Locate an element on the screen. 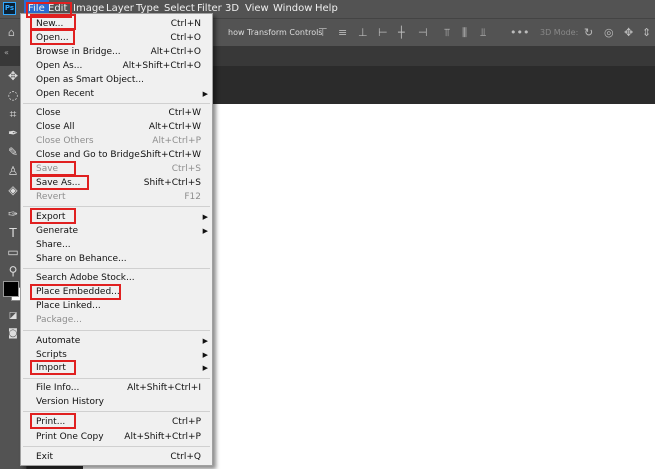 The height and width of the screenshot is (469, 655). highlight-box-open is located at coordinates (52, 37).